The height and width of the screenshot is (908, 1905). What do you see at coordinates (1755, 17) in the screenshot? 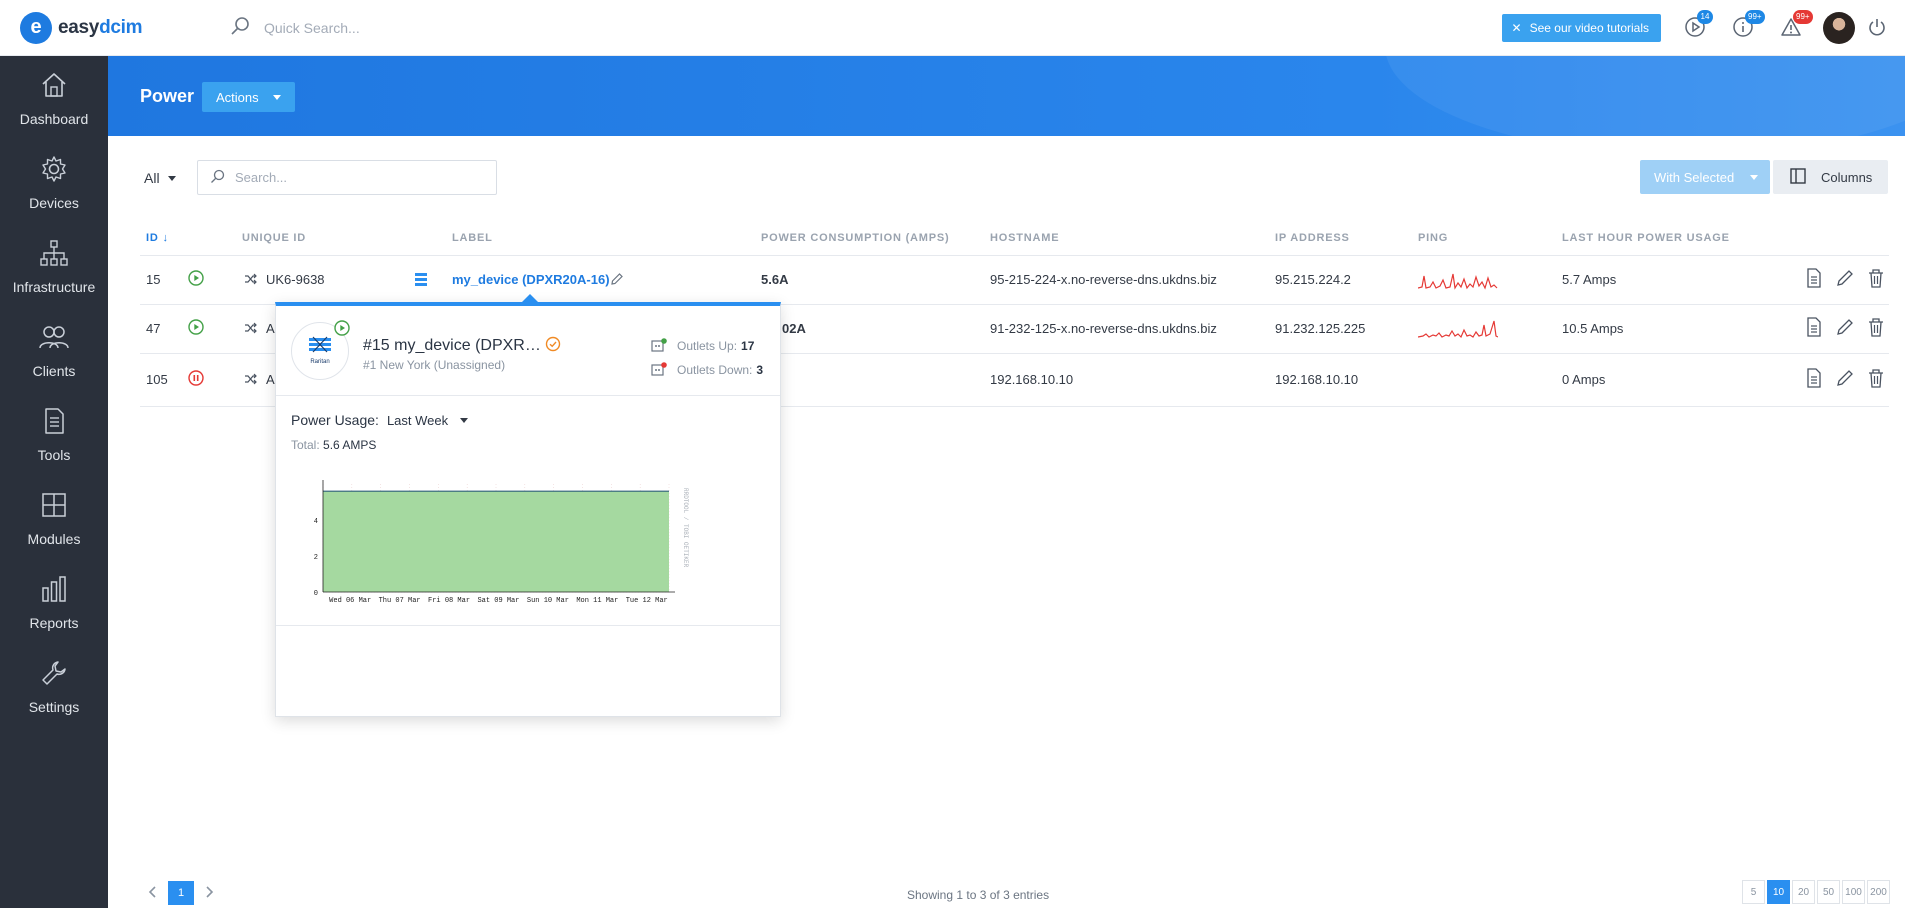
I see `info-badge: 99+` at bounding box center [1755, 17].